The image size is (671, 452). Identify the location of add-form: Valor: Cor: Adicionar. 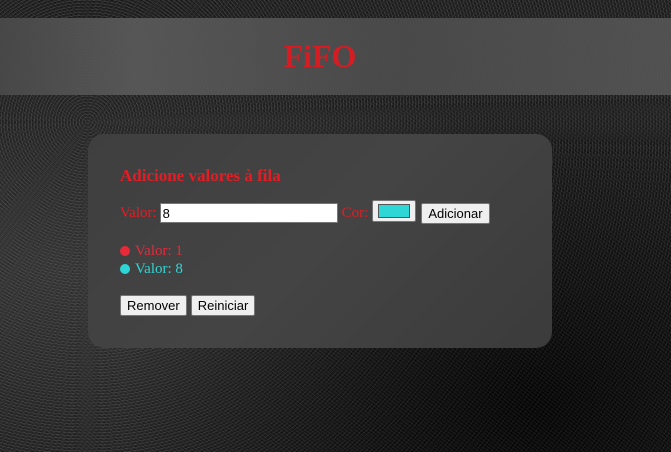
(305, 212).